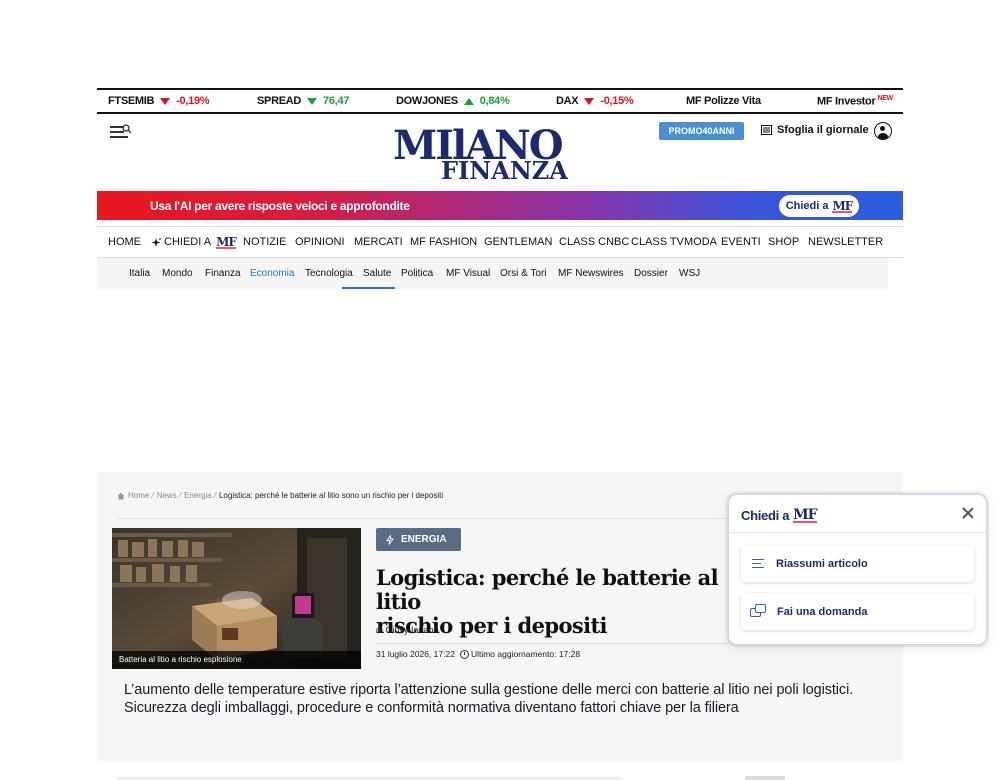 This screenshot has height=780, width=1000. What do you see at coordinates (468, 101) in the screenshot?
I see `arrow-up-icon` at bounding box center [468, 101].